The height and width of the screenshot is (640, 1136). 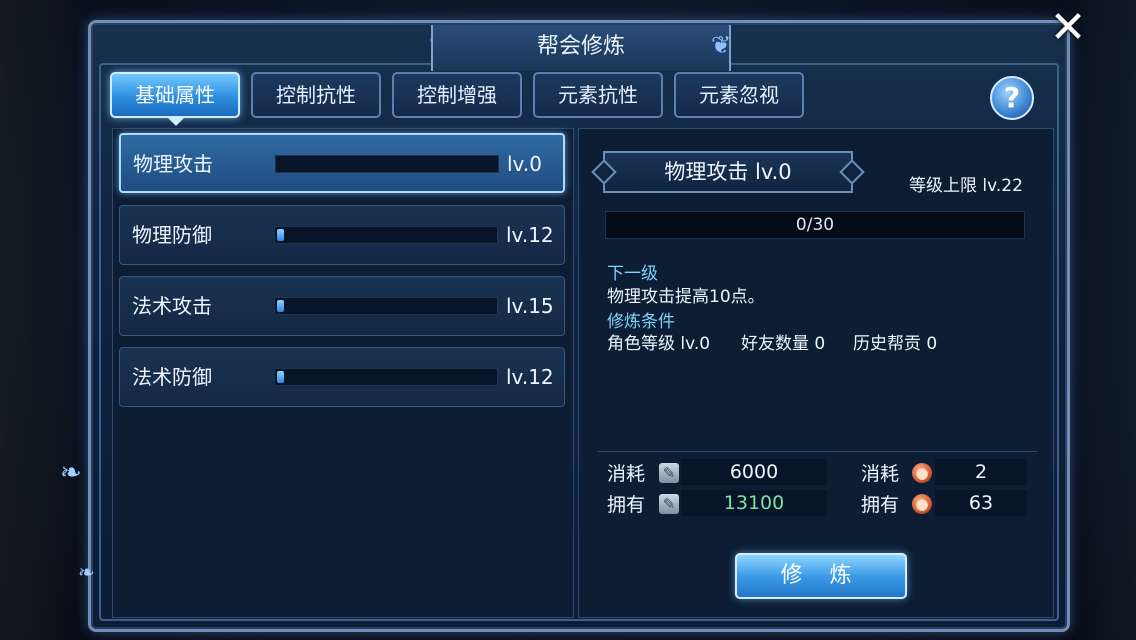 What do you see at coordinates (880, 505) in the screenshot?
I see `coin-own-label: 拥有` at bounding box center [880, 505].